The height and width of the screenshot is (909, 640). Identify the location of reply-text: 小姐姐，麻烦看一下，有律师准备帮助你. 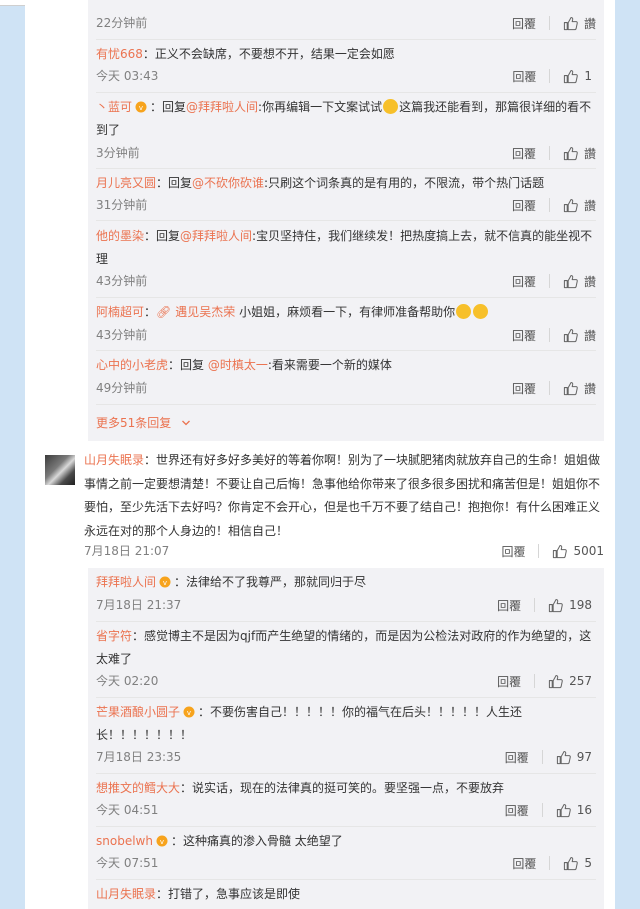
(345, 312).